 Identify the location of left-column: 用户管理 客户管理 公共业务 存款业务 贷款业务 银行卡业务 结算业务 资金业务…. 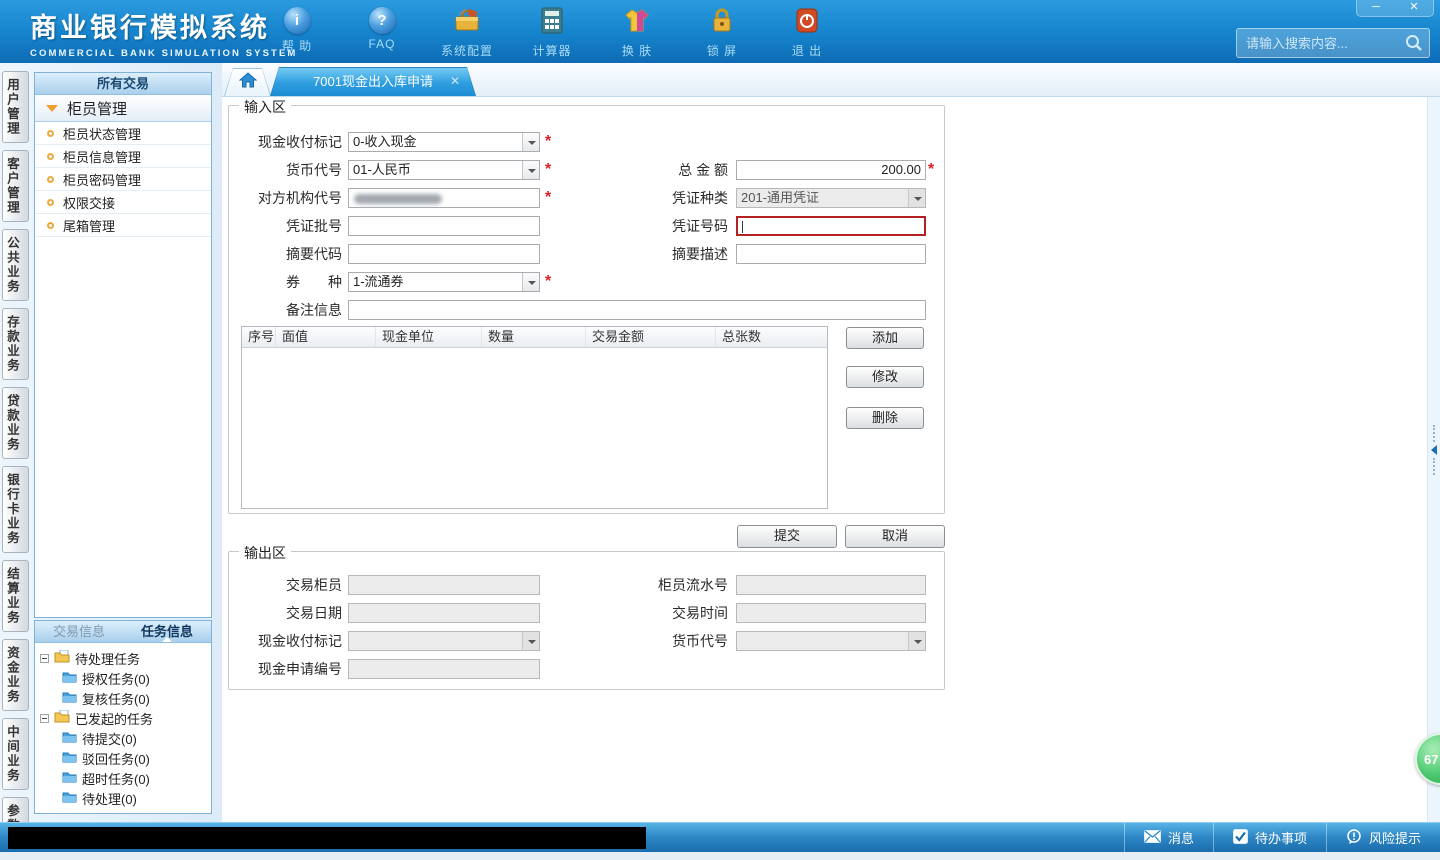
(111, 461).